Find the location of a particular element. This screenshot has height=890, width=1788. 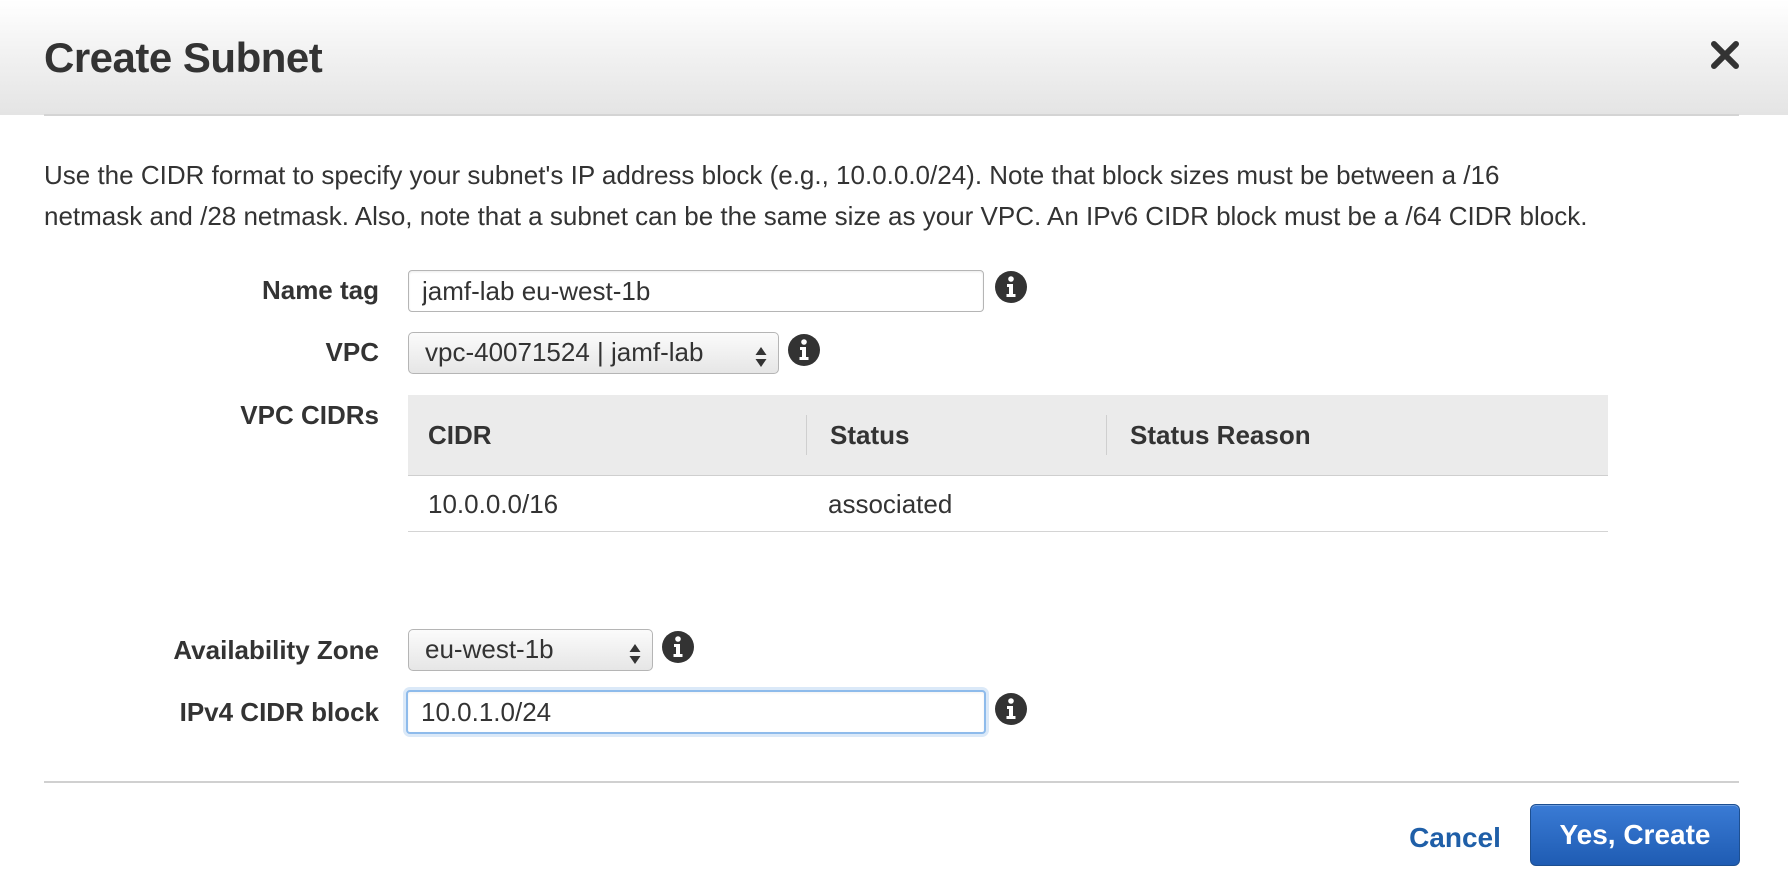

name-tag-input is located at coordinates (696, 291).